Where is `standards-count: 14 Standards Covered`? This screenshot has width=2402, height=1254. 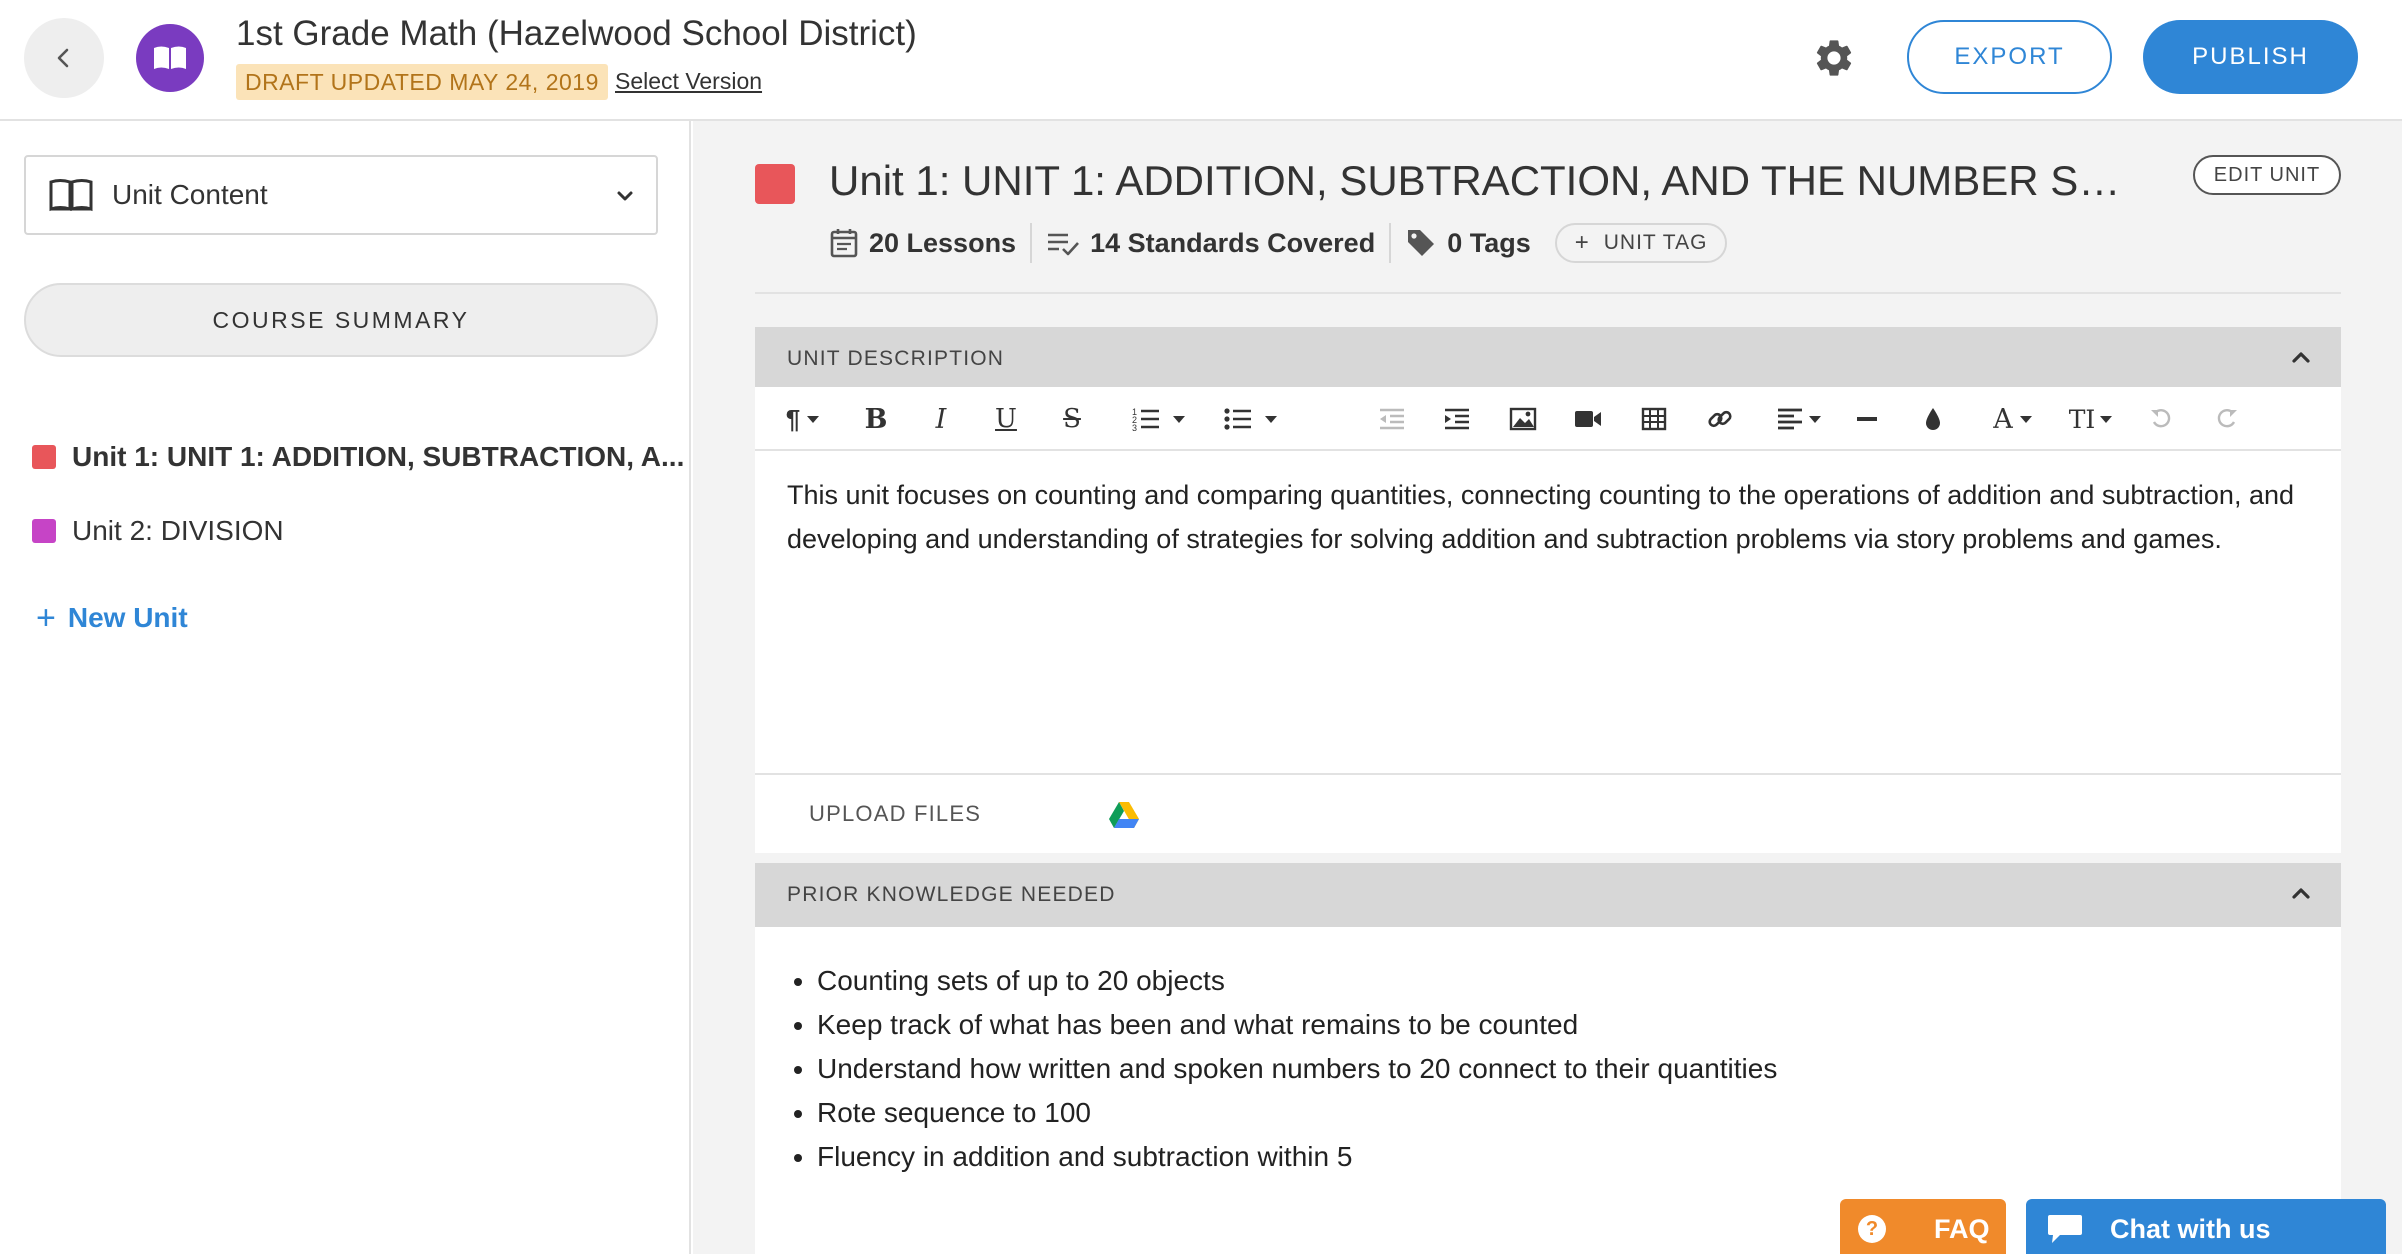 standards-count: 14 Standards Covered is located at coordinates (1233, 242).